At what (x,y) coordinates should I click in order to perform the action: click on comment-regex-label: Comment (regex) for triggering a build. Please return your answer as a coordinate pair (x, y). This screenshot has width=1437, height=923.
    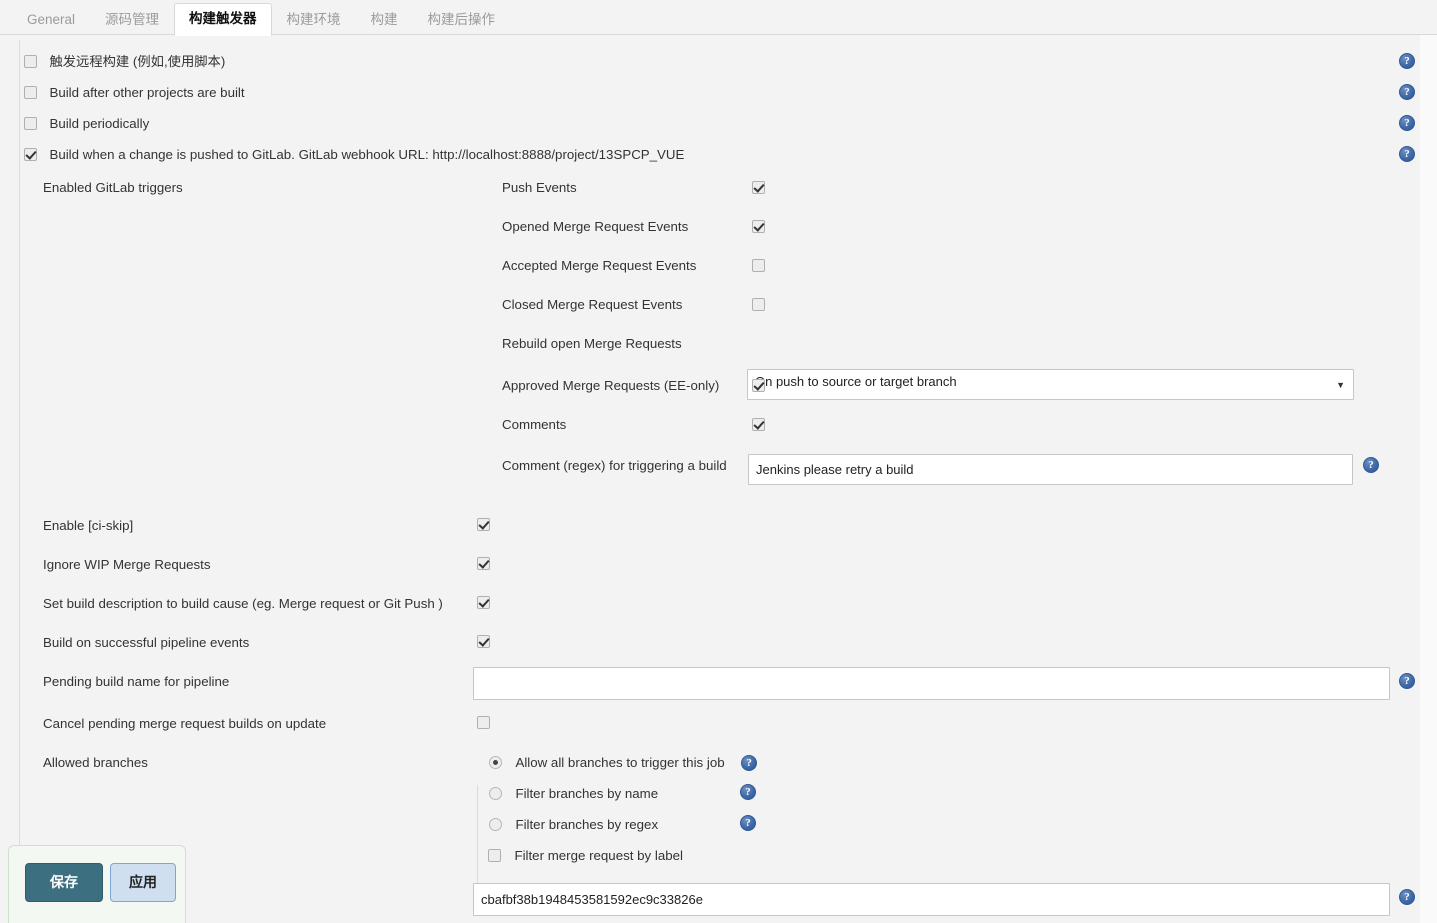
    Looking at the image, I should click on (614, 465).